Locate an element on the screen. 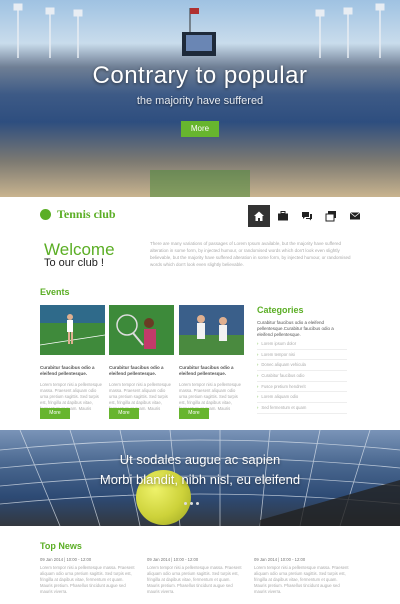  briefcase-icon is located at coordinates (283, 216).